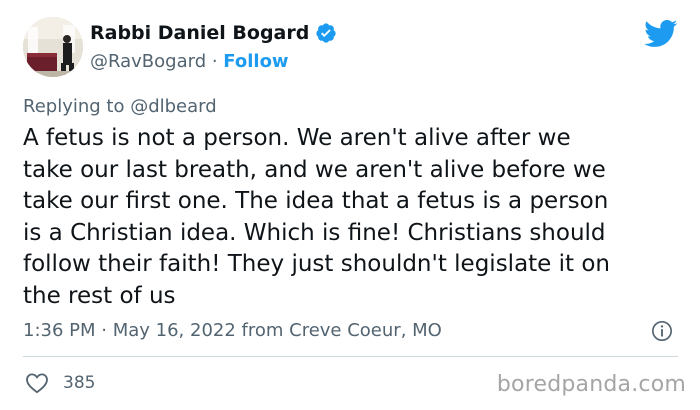 This screenshot has width=700, height=410. I want to click on avatar, so click(53, 47).